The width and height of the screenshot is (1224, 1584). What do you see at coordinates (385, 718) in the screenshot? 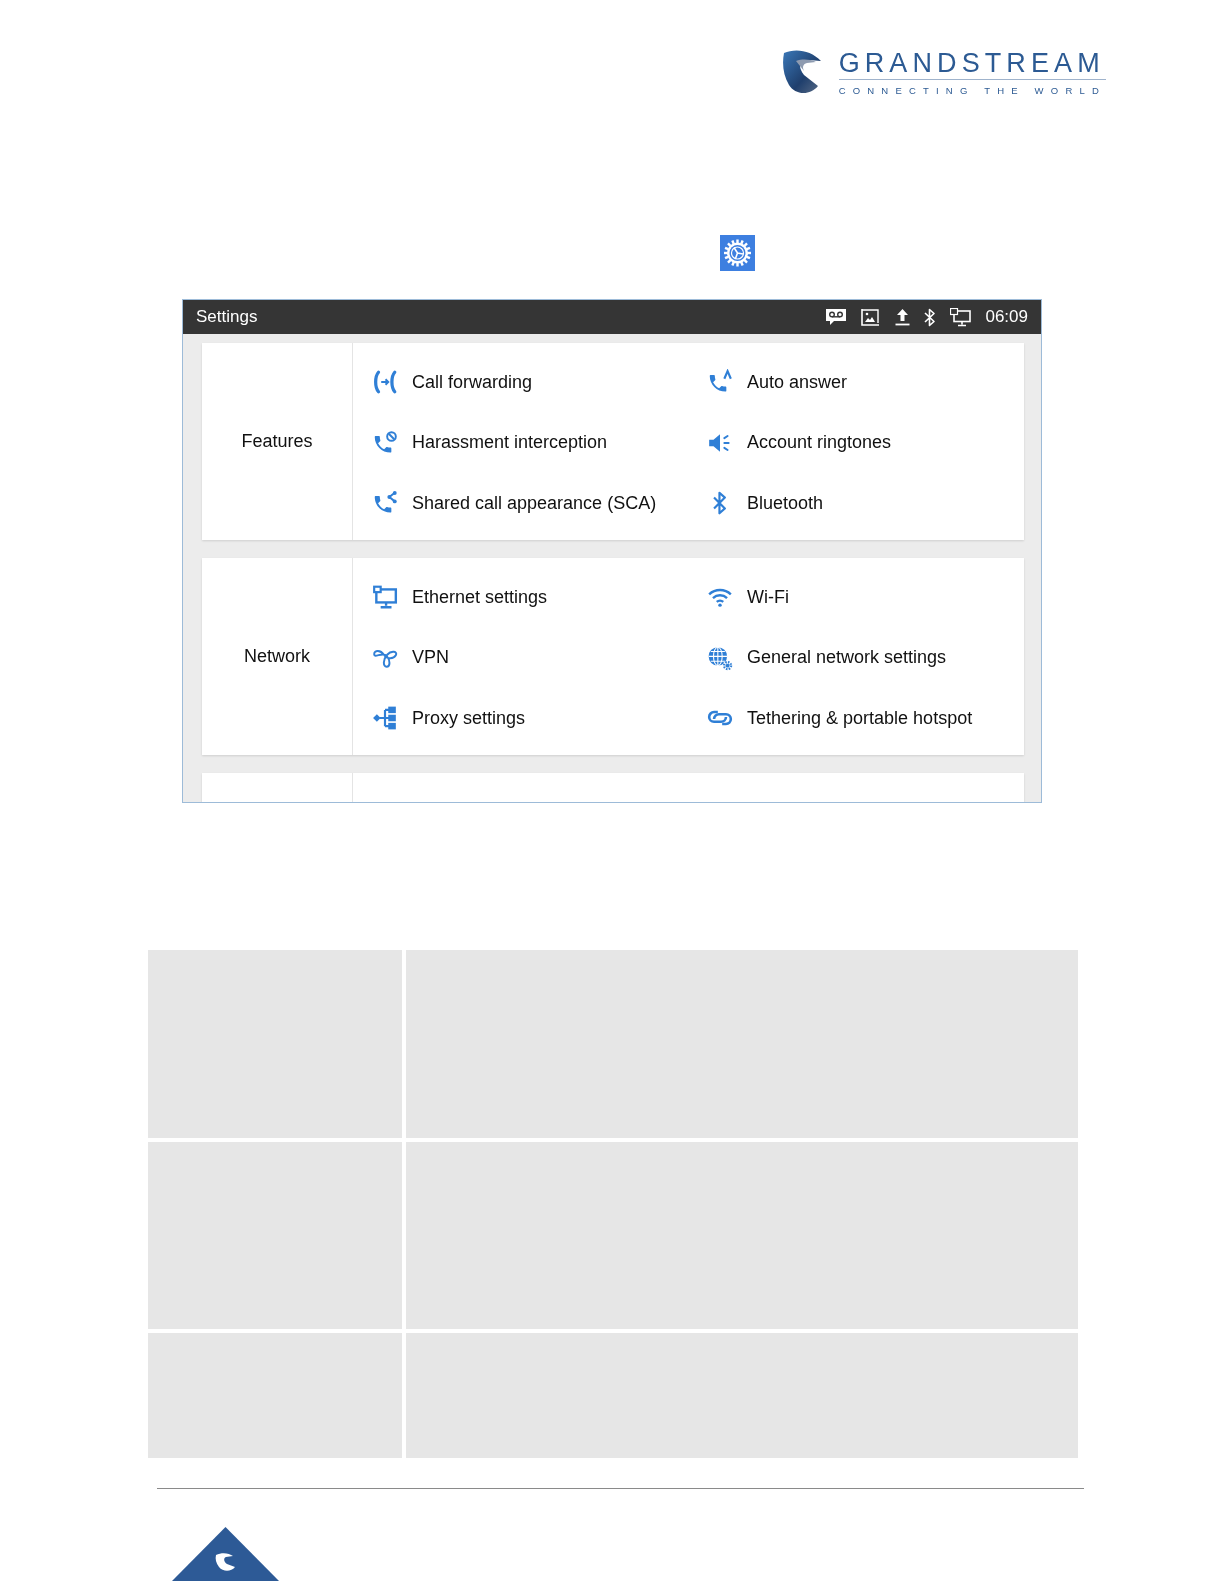
I see `tree-nodes-icon` at bounding box center [385, 718].